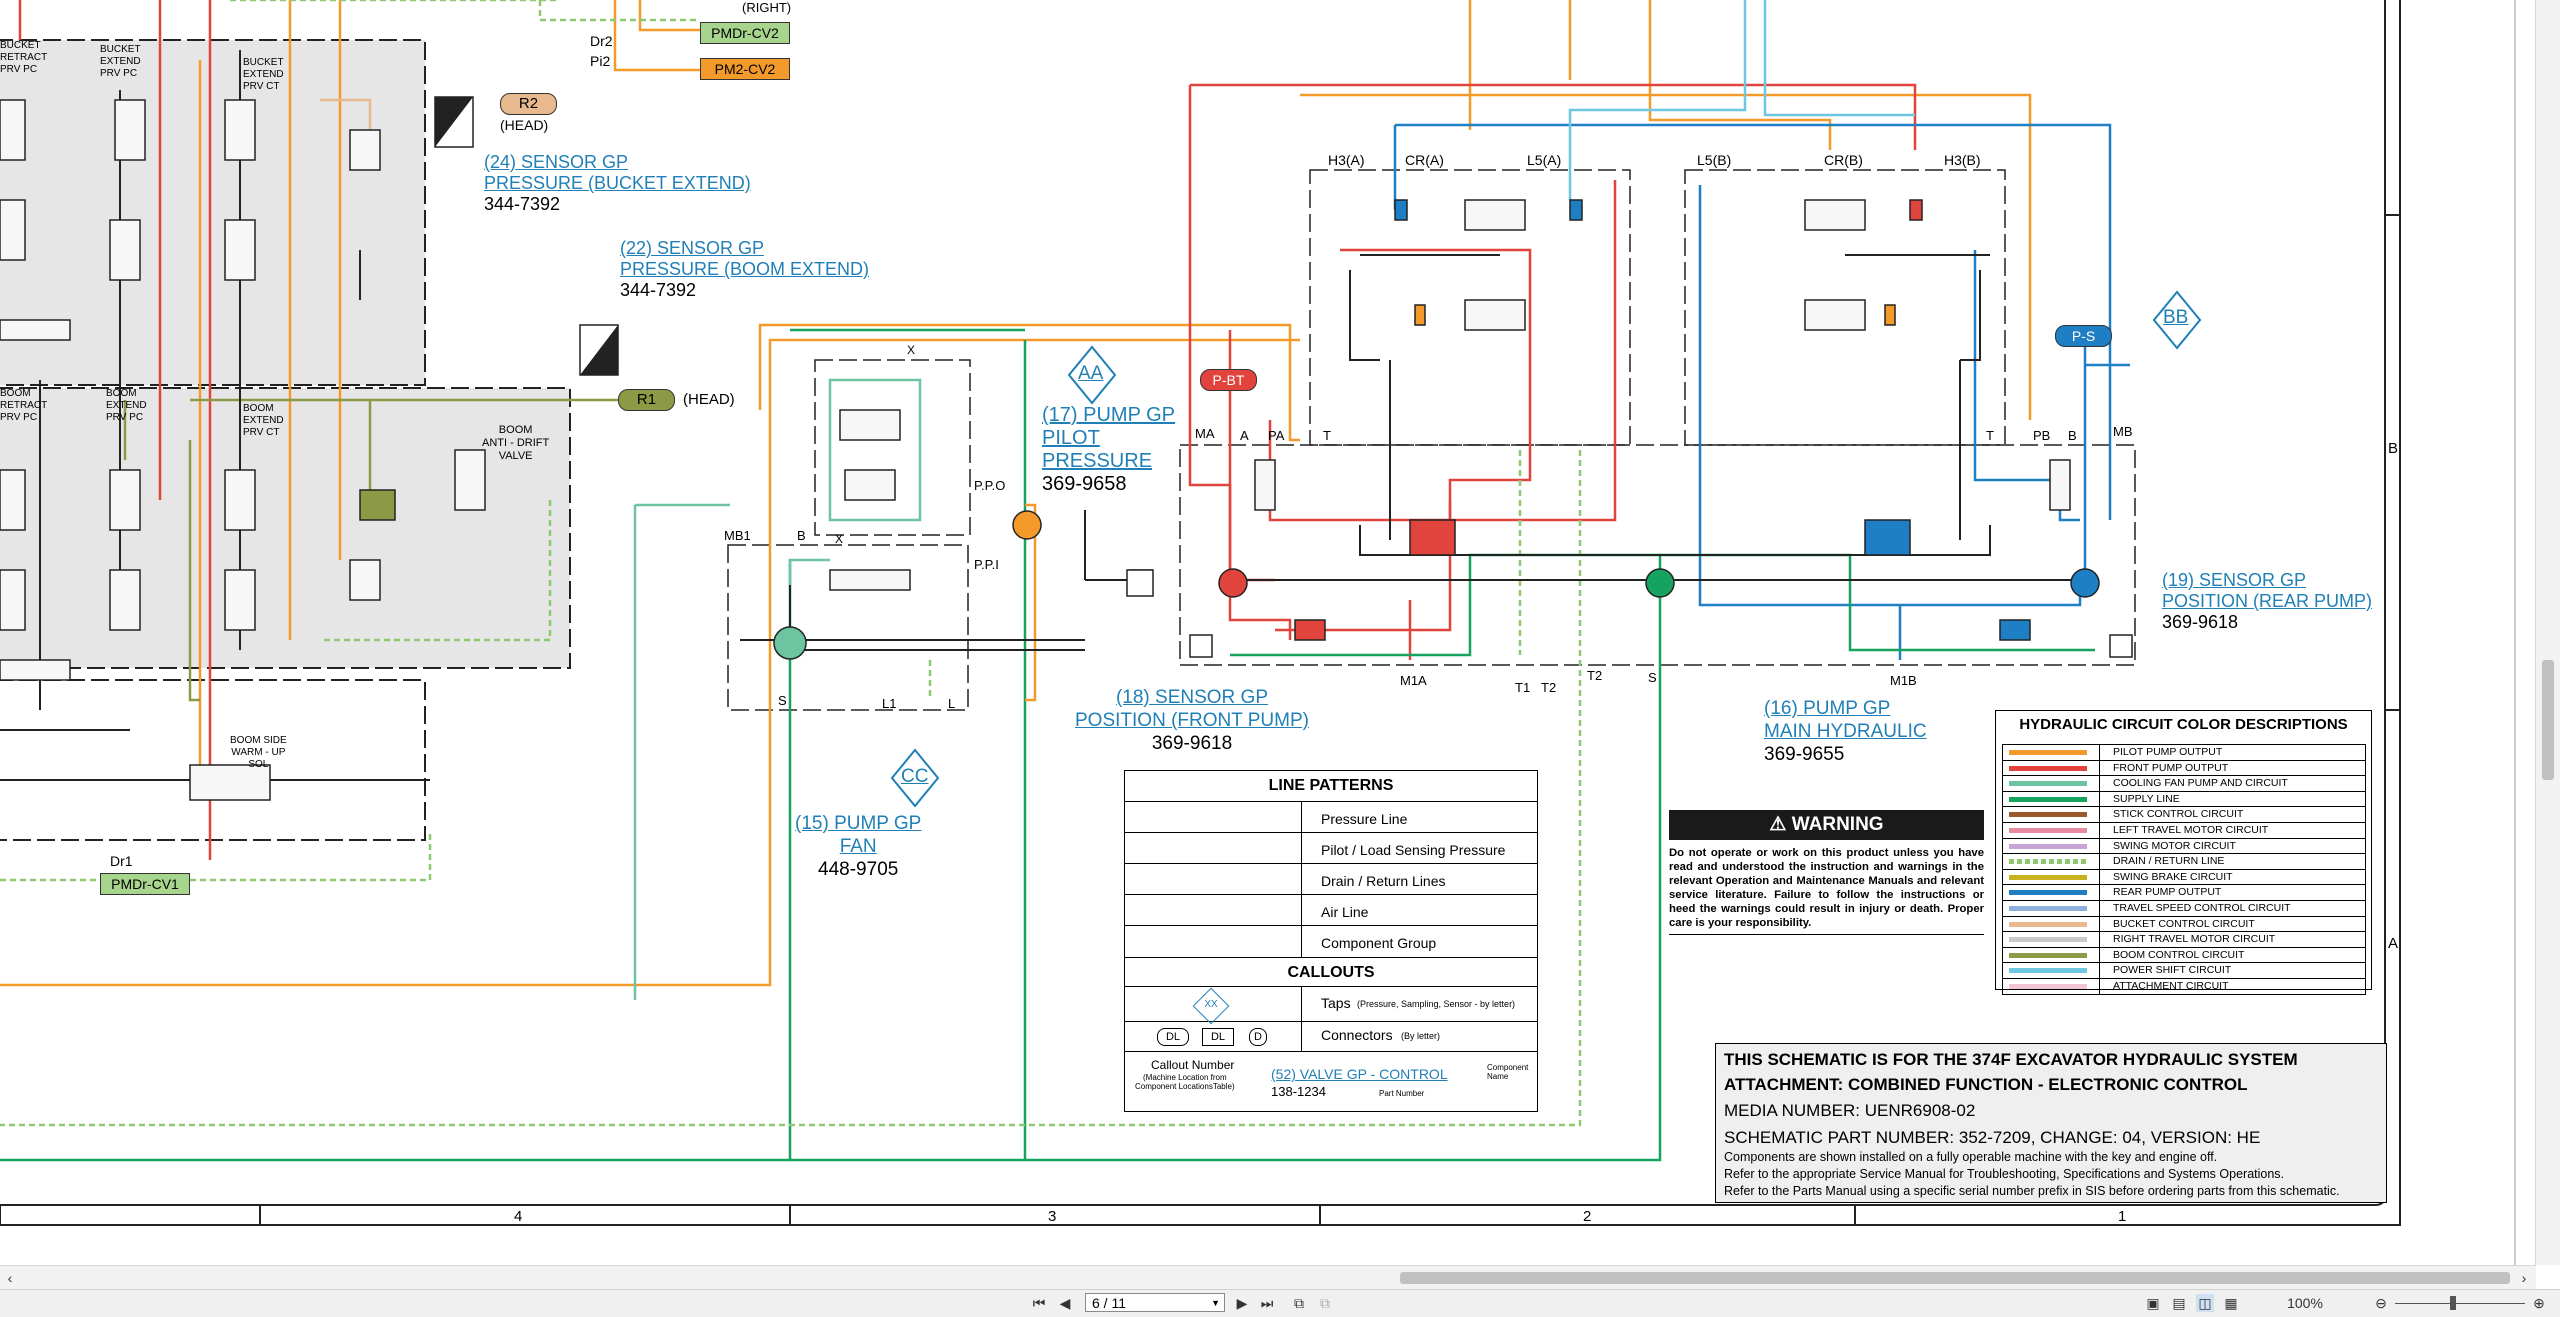 The height and width of the screenshot is (1317, 2560). I want to click on color-legend-item: POWER SHIFT CIRCUIT, so click(2184, 970).